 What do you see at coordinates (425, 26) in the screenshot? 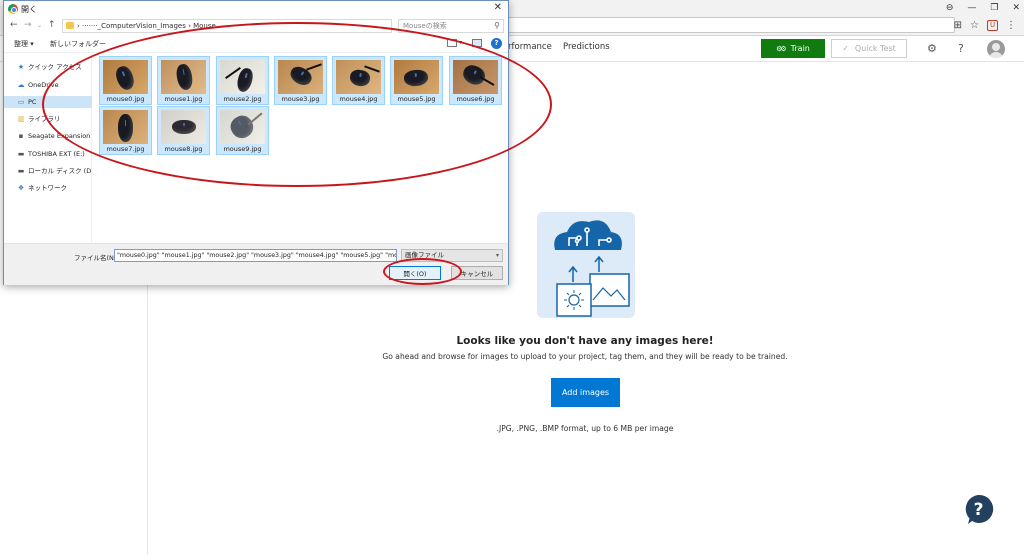
I see `search-placeholder: Mouseの検索` at bounding box center [425, 26].